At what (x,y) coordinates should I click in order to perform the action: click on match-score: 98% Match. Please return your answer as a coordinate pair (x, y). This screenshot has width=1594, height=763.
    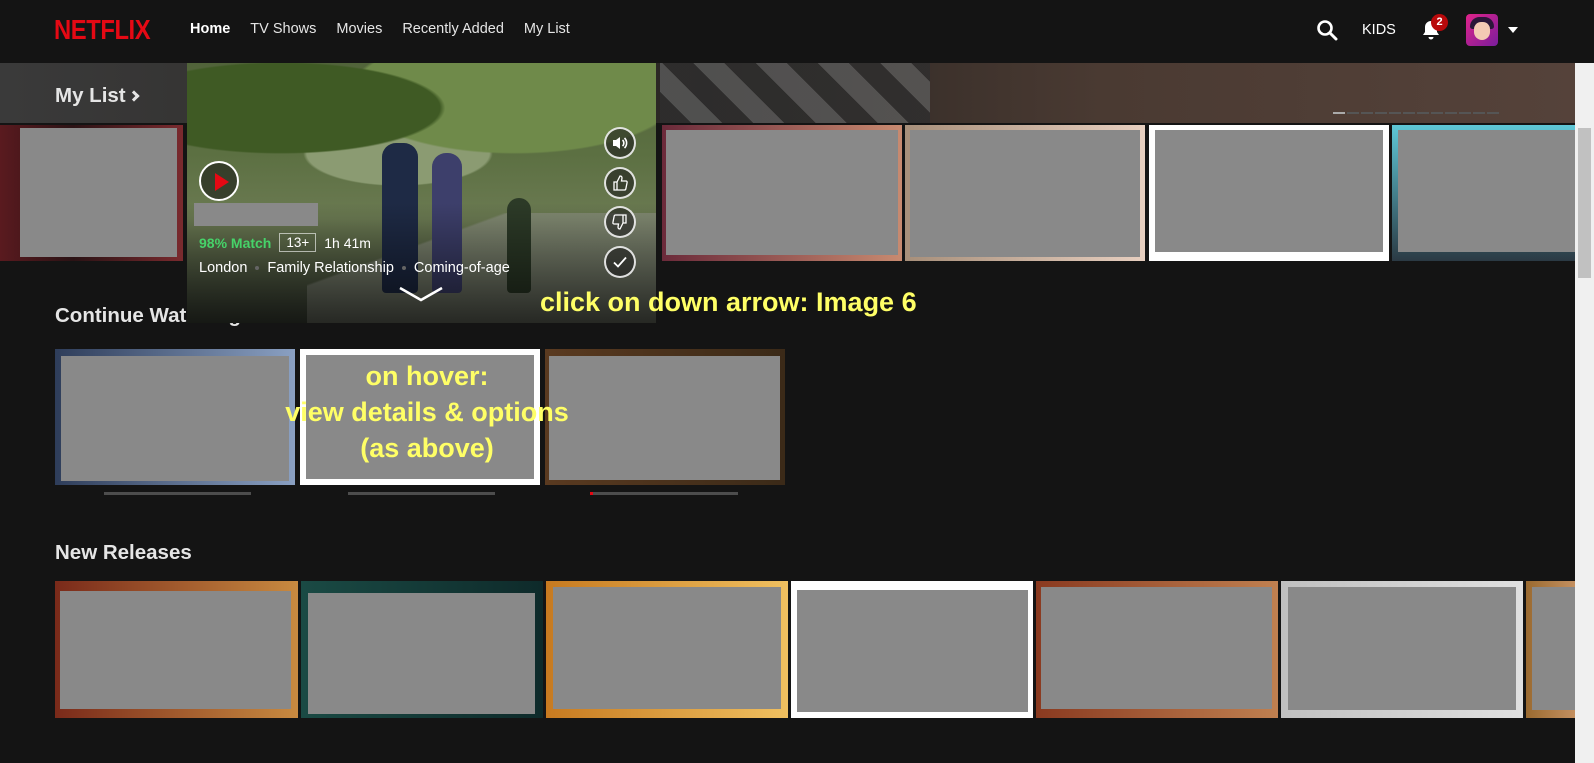
    Looking at the image, I should click on (235, 242).